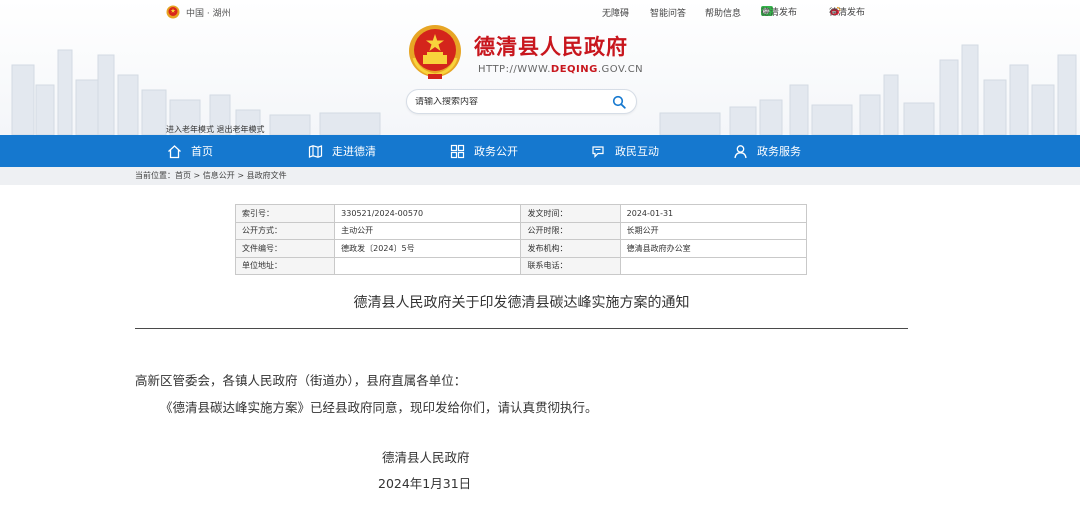 Image resolution: width=1080 pixels, height=525 pixels. I want to click on search-box, so click(521, 101).